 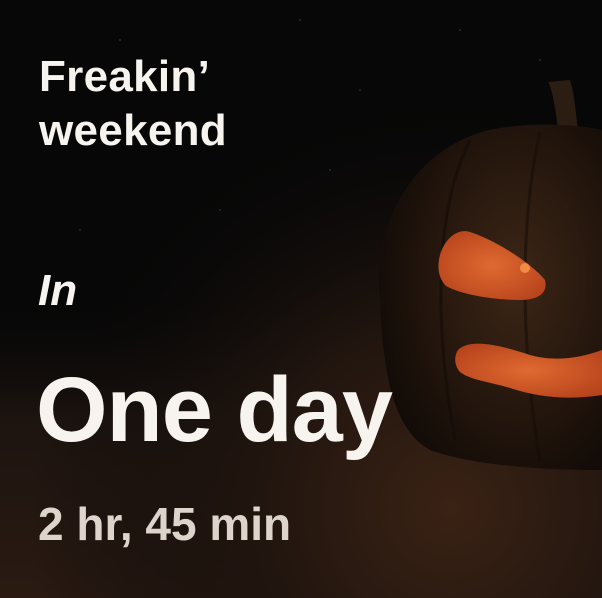 What do you see at coordinates (165, 524) in the screenshot?
I see `countdown-hours-minutes: 2 hr, 45 min` at bounding box center [165, 524].